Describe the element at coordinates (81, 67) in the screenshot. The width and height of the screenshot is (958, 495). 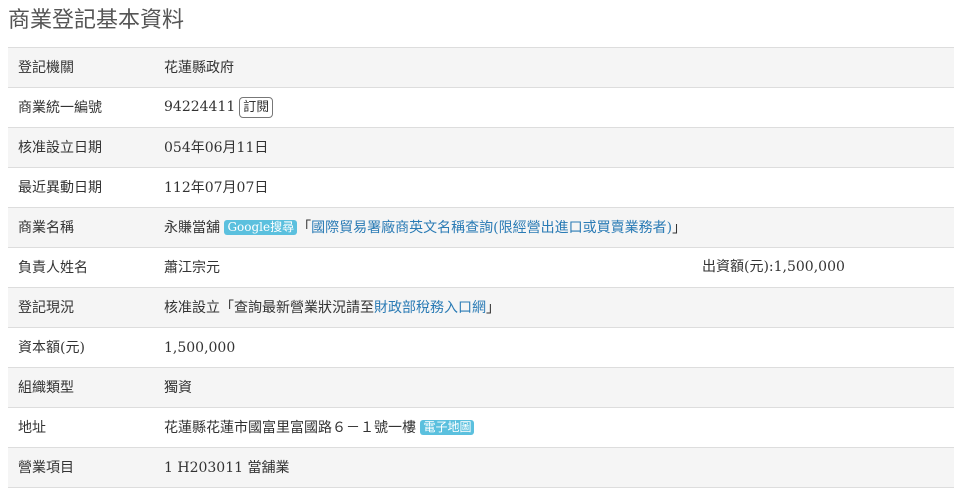
I see `row-label: 登記機關` at that location.